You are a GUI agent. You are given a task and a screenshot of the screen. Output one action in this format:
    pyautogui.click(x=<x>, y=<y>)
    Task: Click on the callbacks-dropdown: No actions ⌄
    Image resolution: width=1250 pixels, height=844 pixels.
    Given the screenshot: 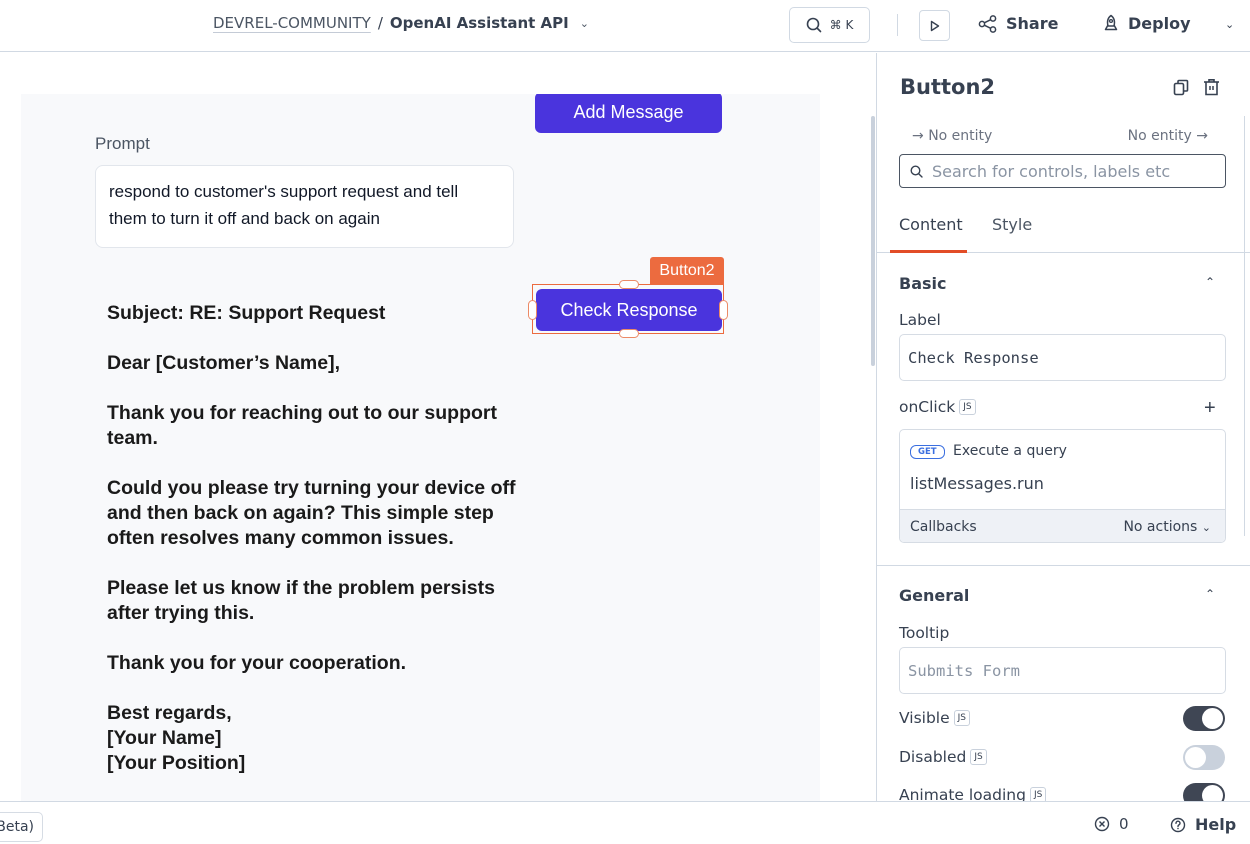 What is the action you would take?
    pyautogui.click(x=1167, y=527)
    